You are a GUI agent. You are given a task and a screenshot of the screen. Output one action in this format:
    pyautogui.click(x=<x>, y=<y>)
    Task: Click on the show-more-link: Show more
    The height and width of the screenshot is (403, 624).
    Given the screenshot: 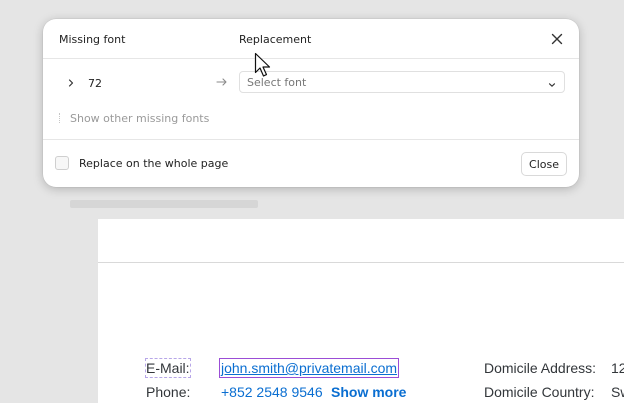 What is the action you would take?
    pyautogui.click(x=368, y=392)
    